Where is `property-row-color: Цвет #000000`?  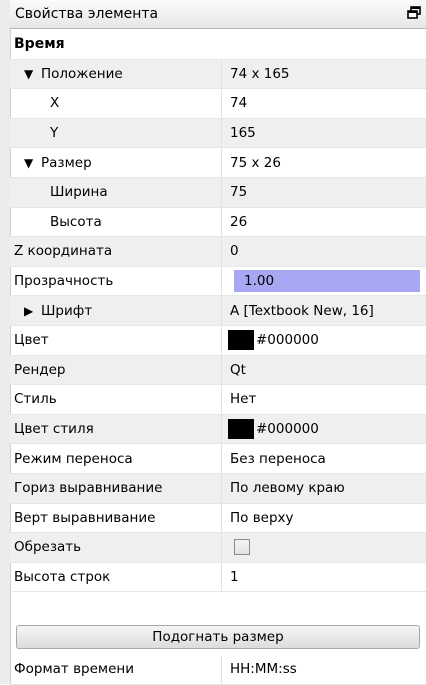
property-row-color: Цвет #000000 is located at coordinates (218, 340).